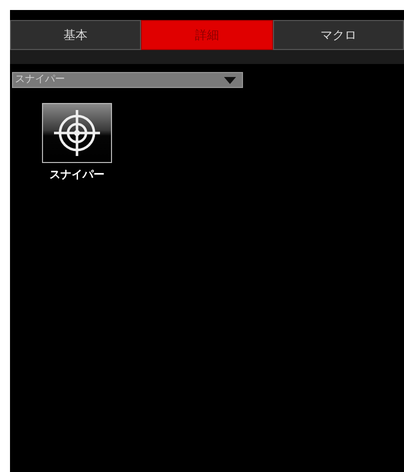 The height and width of the screenshot is (472, 404). Describe the element at coordinates (77, 174) in the screenshot. I see `item-label: スナイパー` at that location.